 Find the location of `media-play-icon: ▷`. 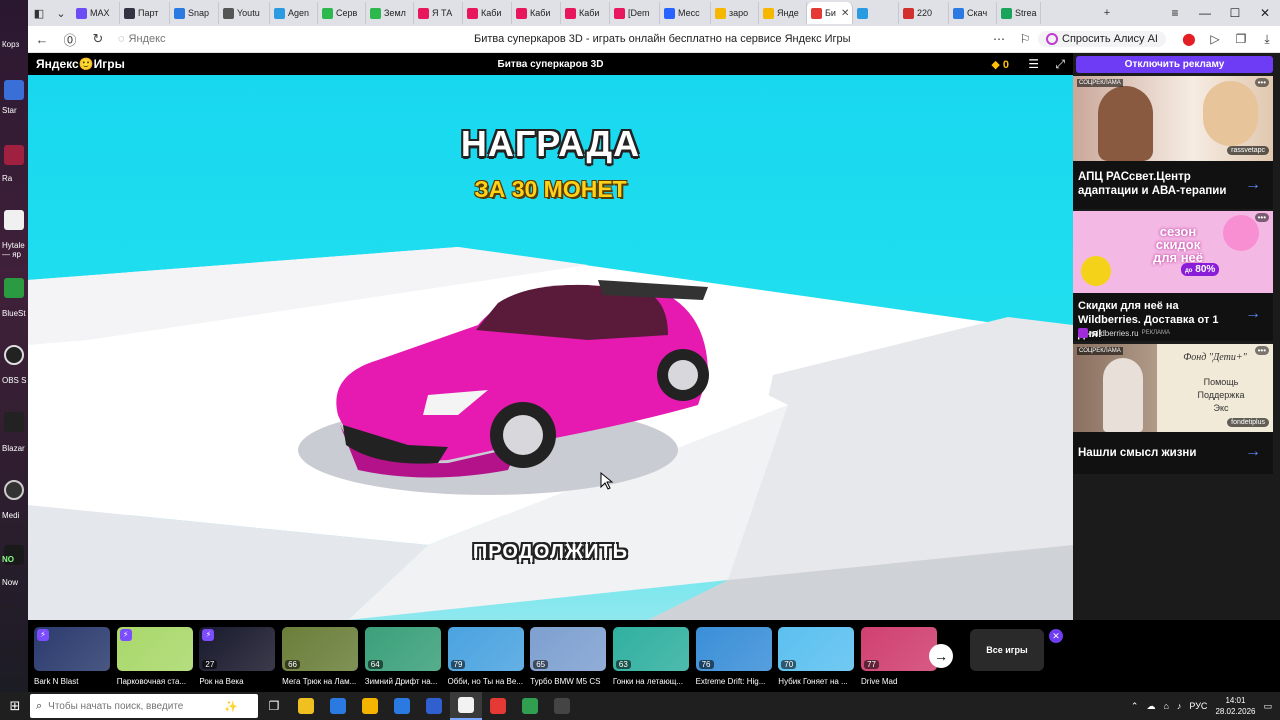

media-play-icon: ▷ is located at coordinates (1215, 39).